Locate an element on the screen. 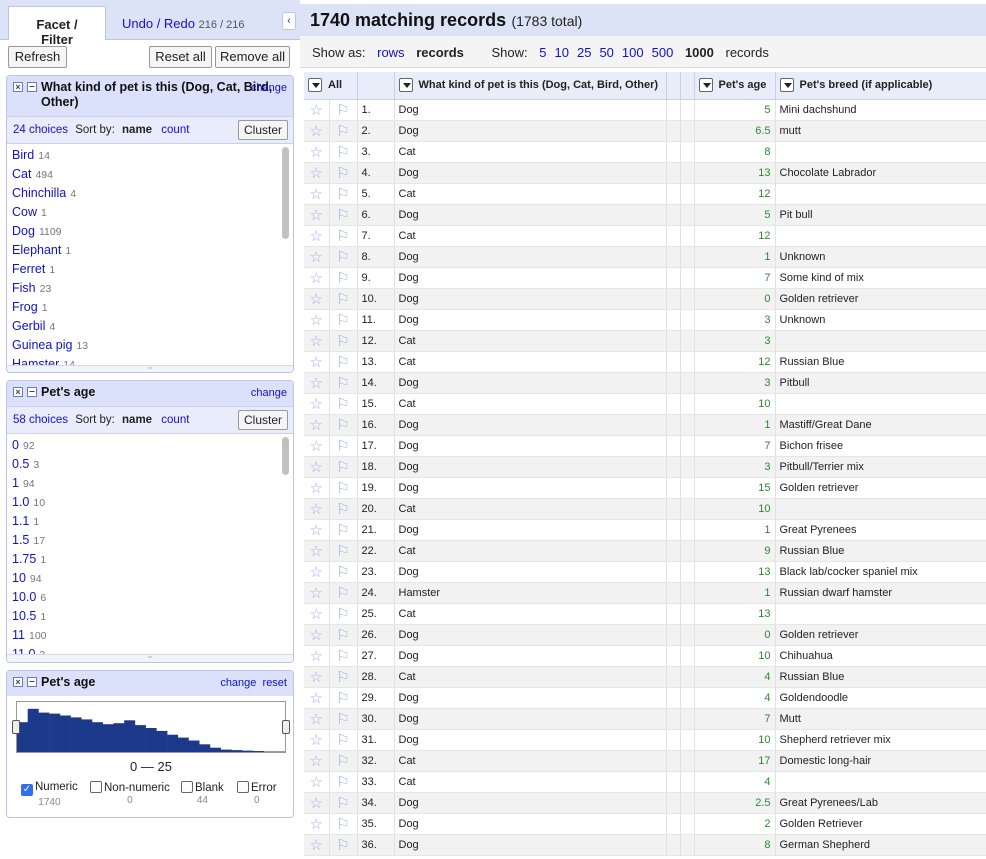 The height and width of the screenshot is (859, 986). checkbox-checked-icon: ✓ is located at coordinates (27, 790).